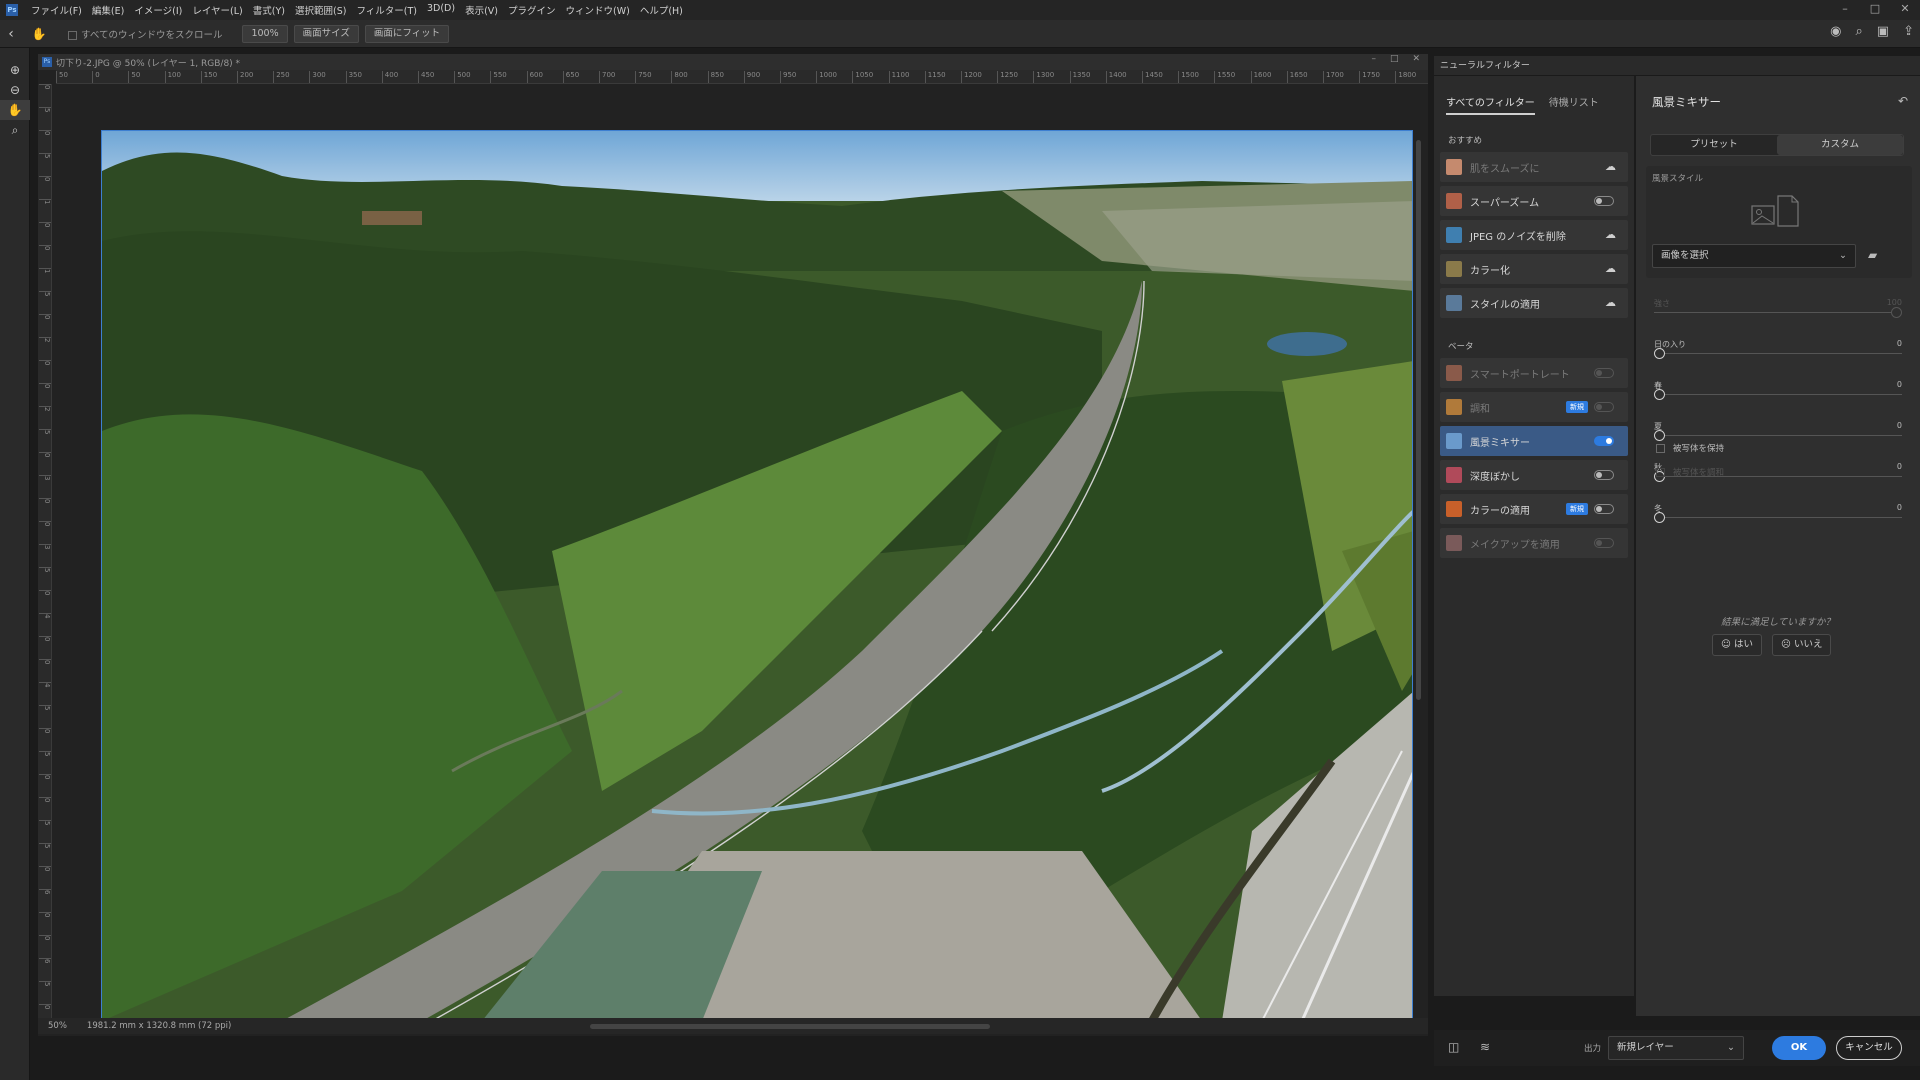  Describe the element at coordinates (47, 62) in the screenshot. I see `ps-file-icon: Ps` at that location.